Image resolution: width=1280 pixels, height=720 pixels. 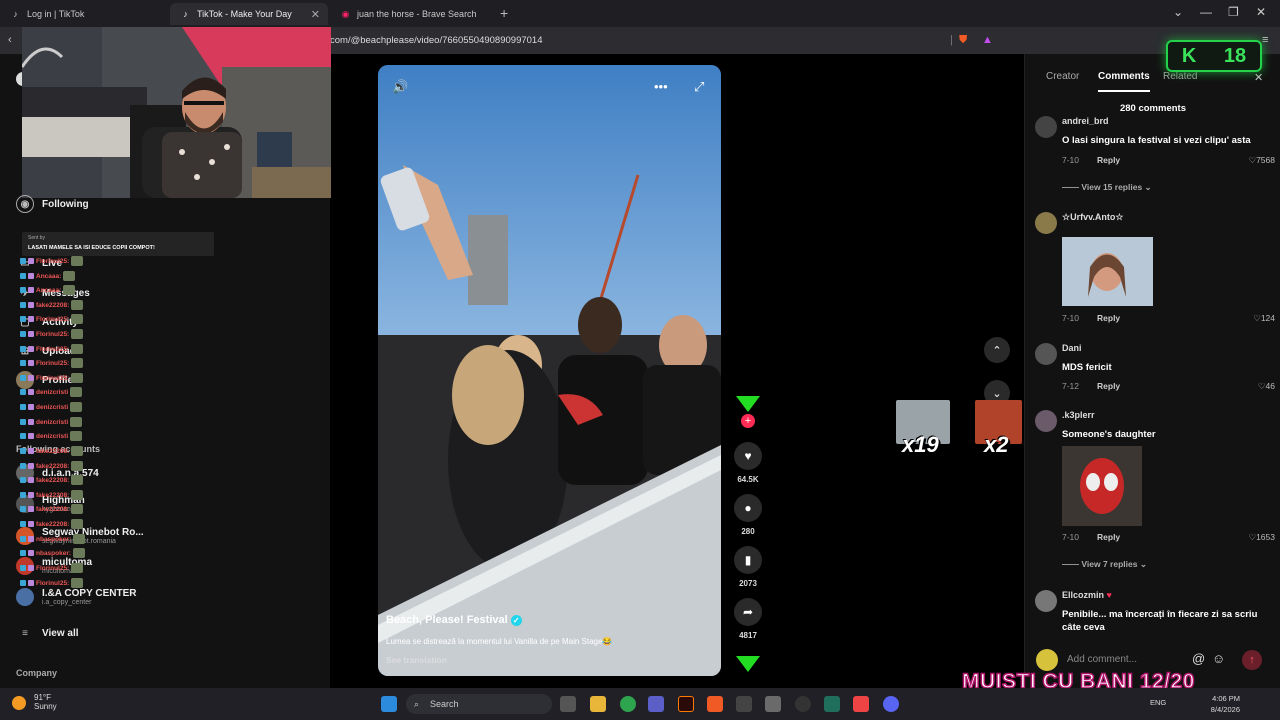 What do you see at coordinates (661, 86) in the screenshot?
I see `more-options-icon: •••` at bounding box center [661, 86].